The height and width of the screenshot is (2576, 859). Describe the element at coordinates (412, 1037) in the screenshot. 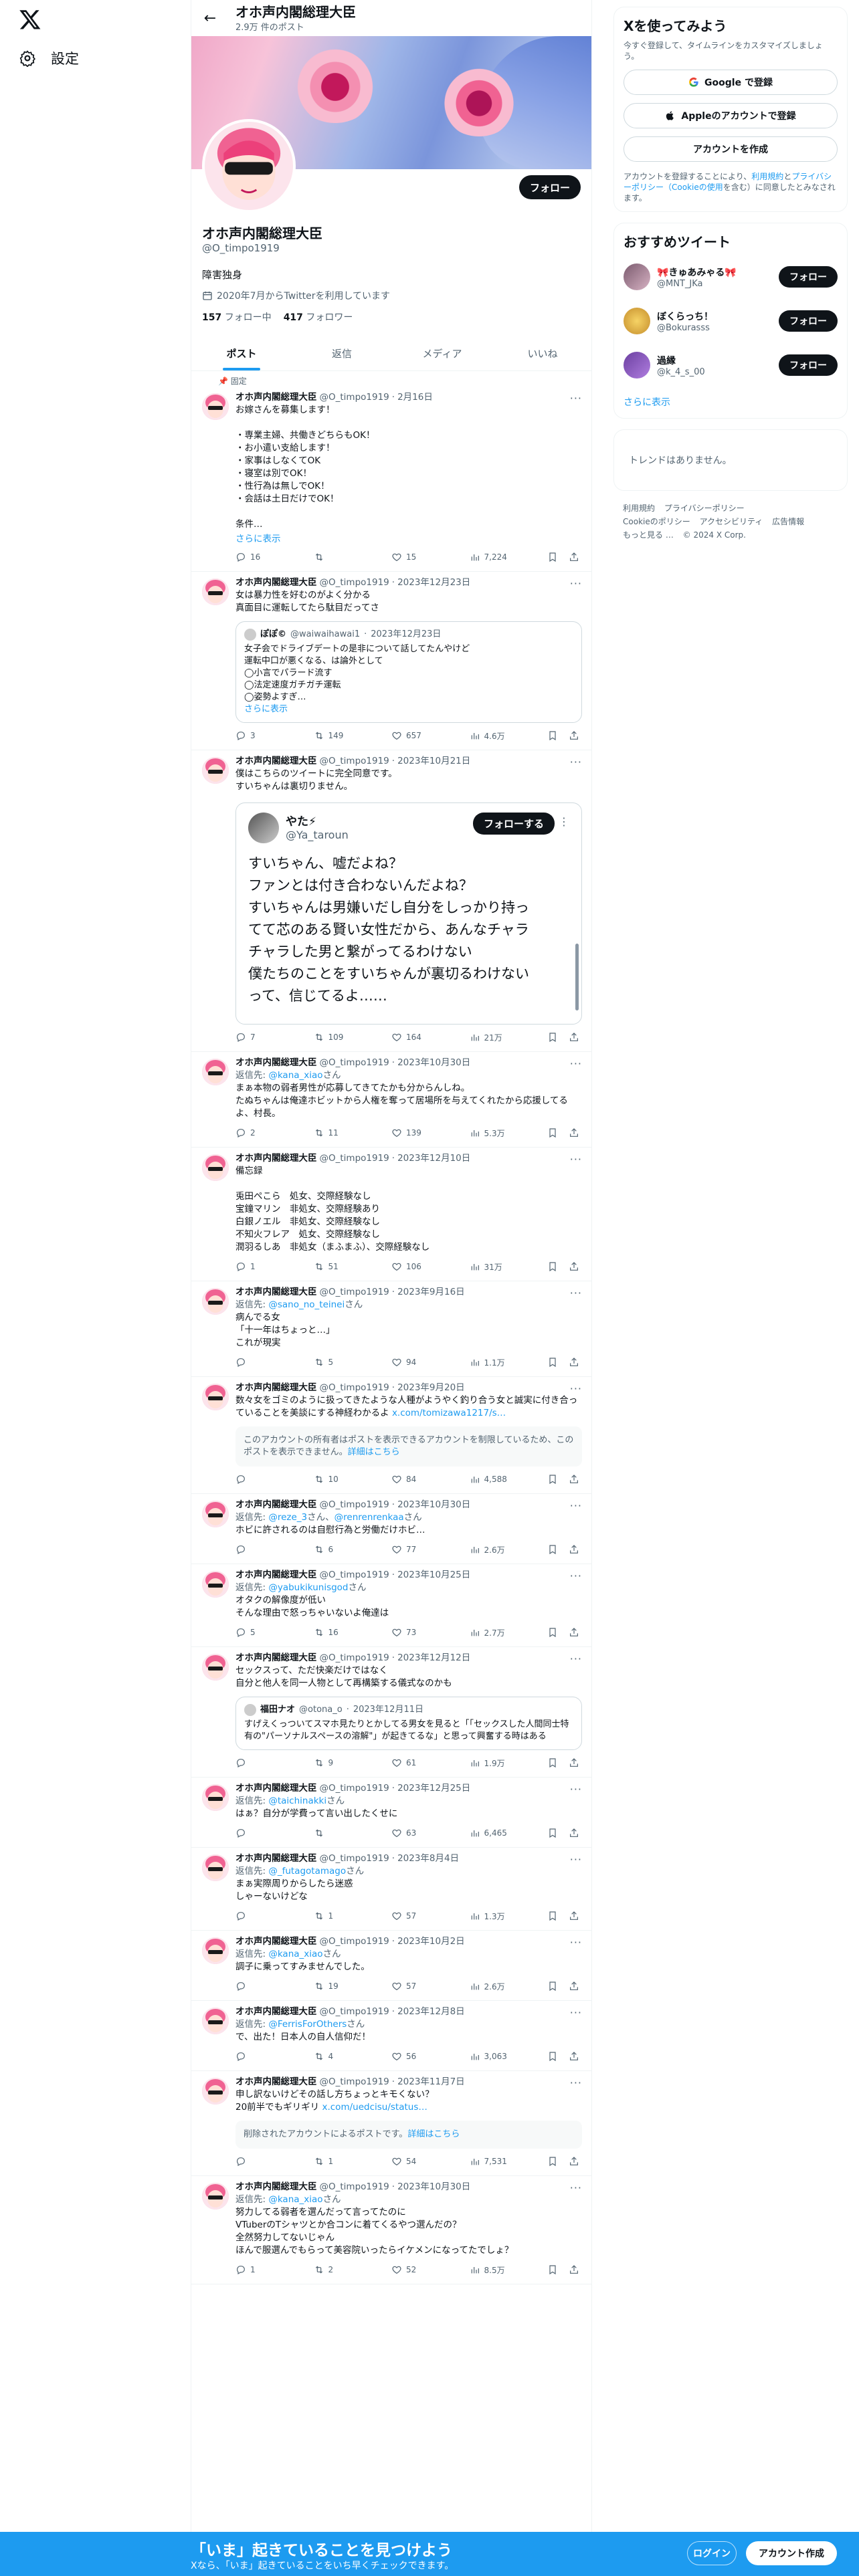

I see `like-button: 164` at that location.